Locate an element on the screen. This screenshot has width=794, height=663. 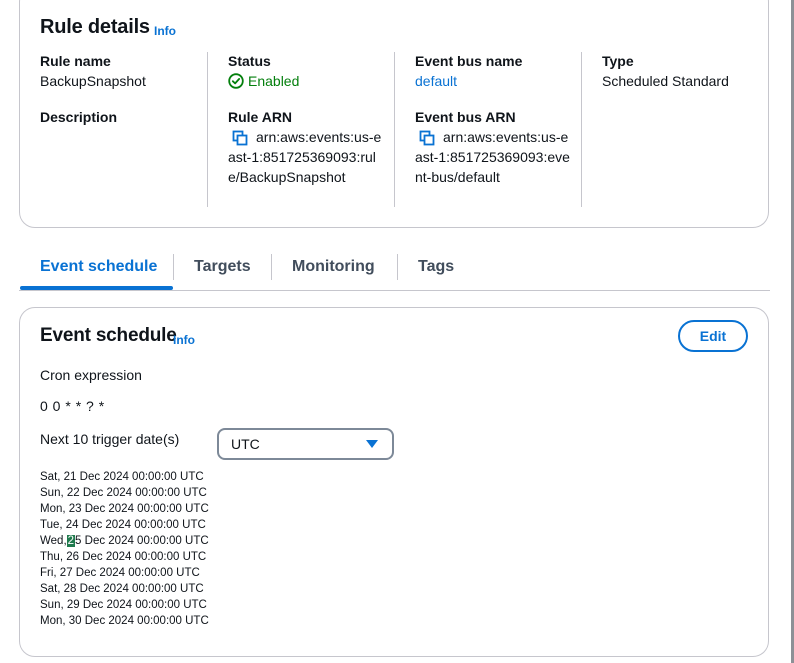
status-label: Status is located at coordinates (249, 61).